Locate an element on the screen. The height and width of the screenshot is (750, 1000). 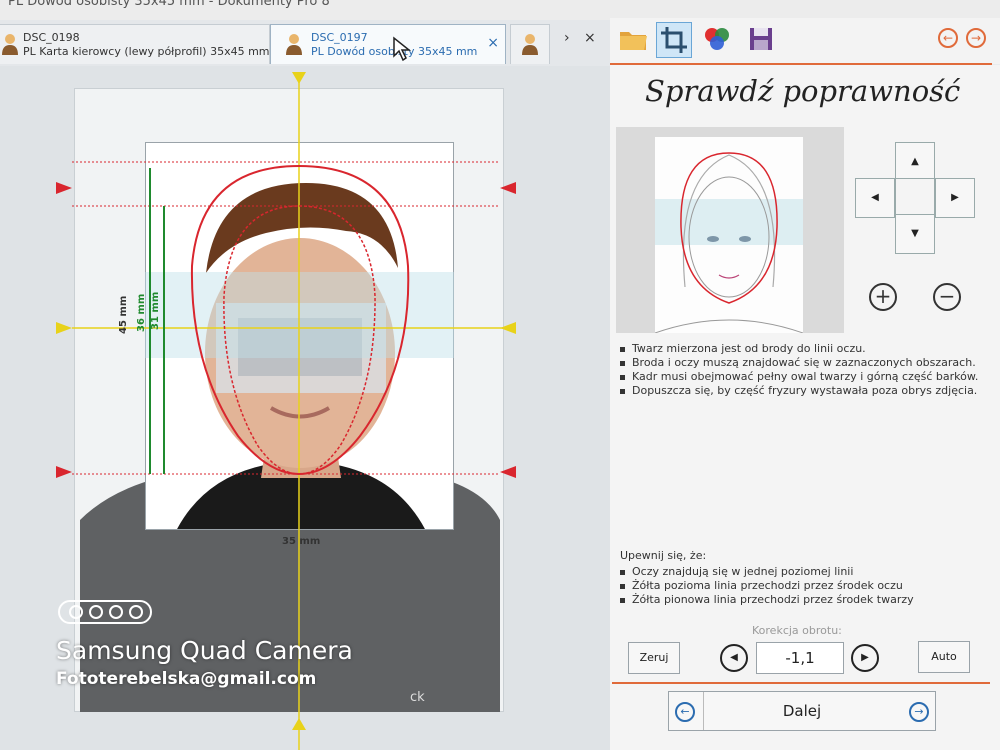
crop-icon is located at coordinates (674, 40).